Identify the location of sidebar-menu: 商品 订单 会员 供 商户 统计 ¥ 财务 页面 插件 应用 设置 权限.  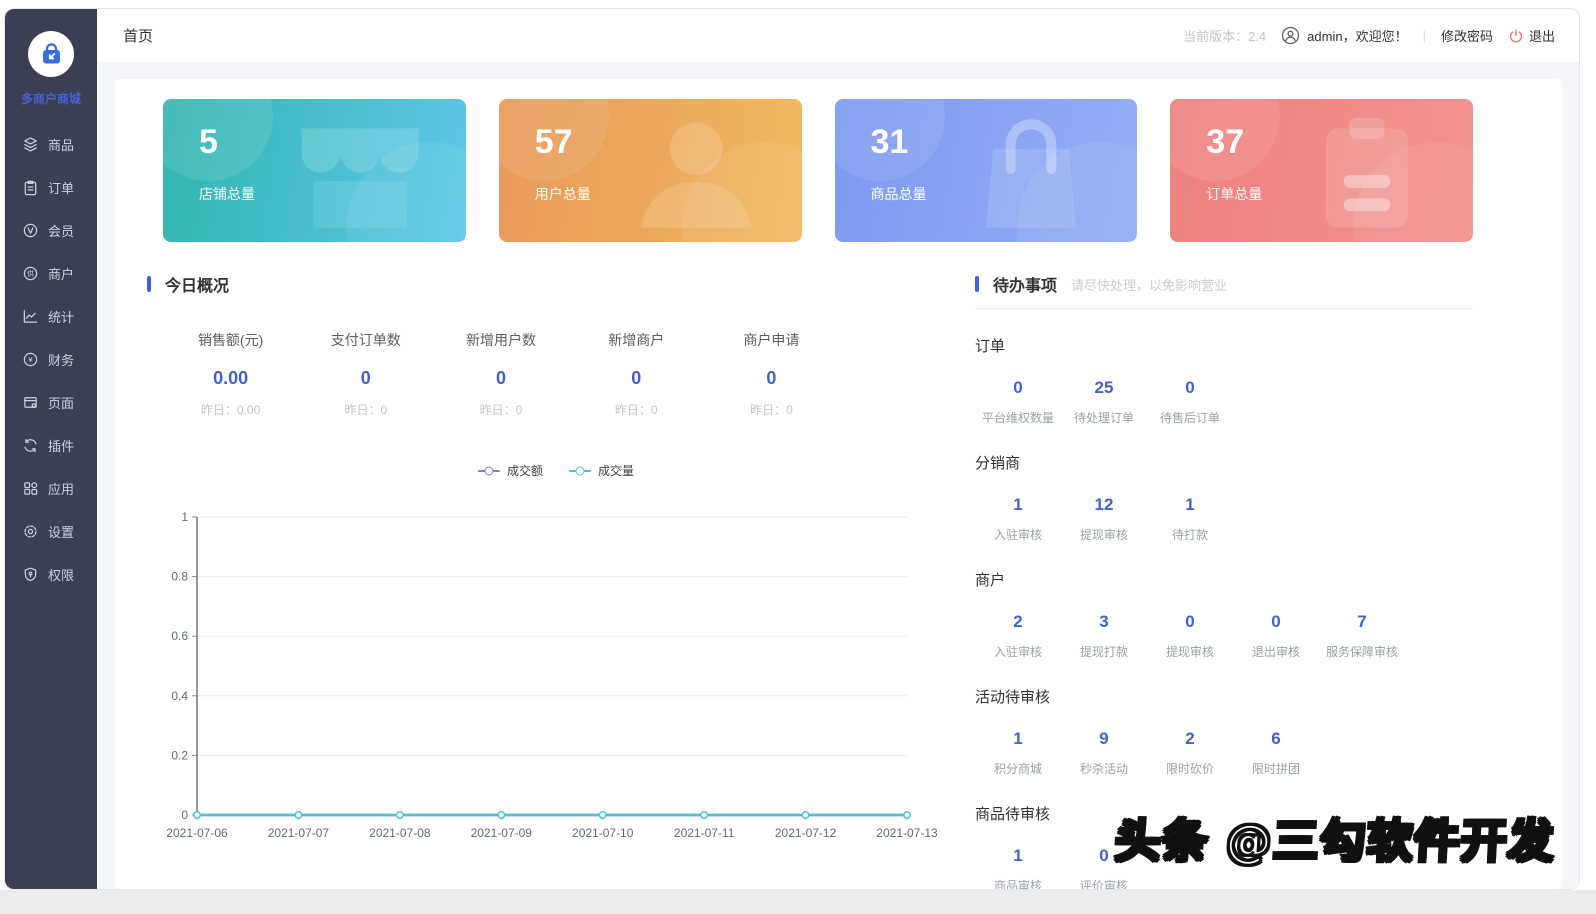
(51, 359).